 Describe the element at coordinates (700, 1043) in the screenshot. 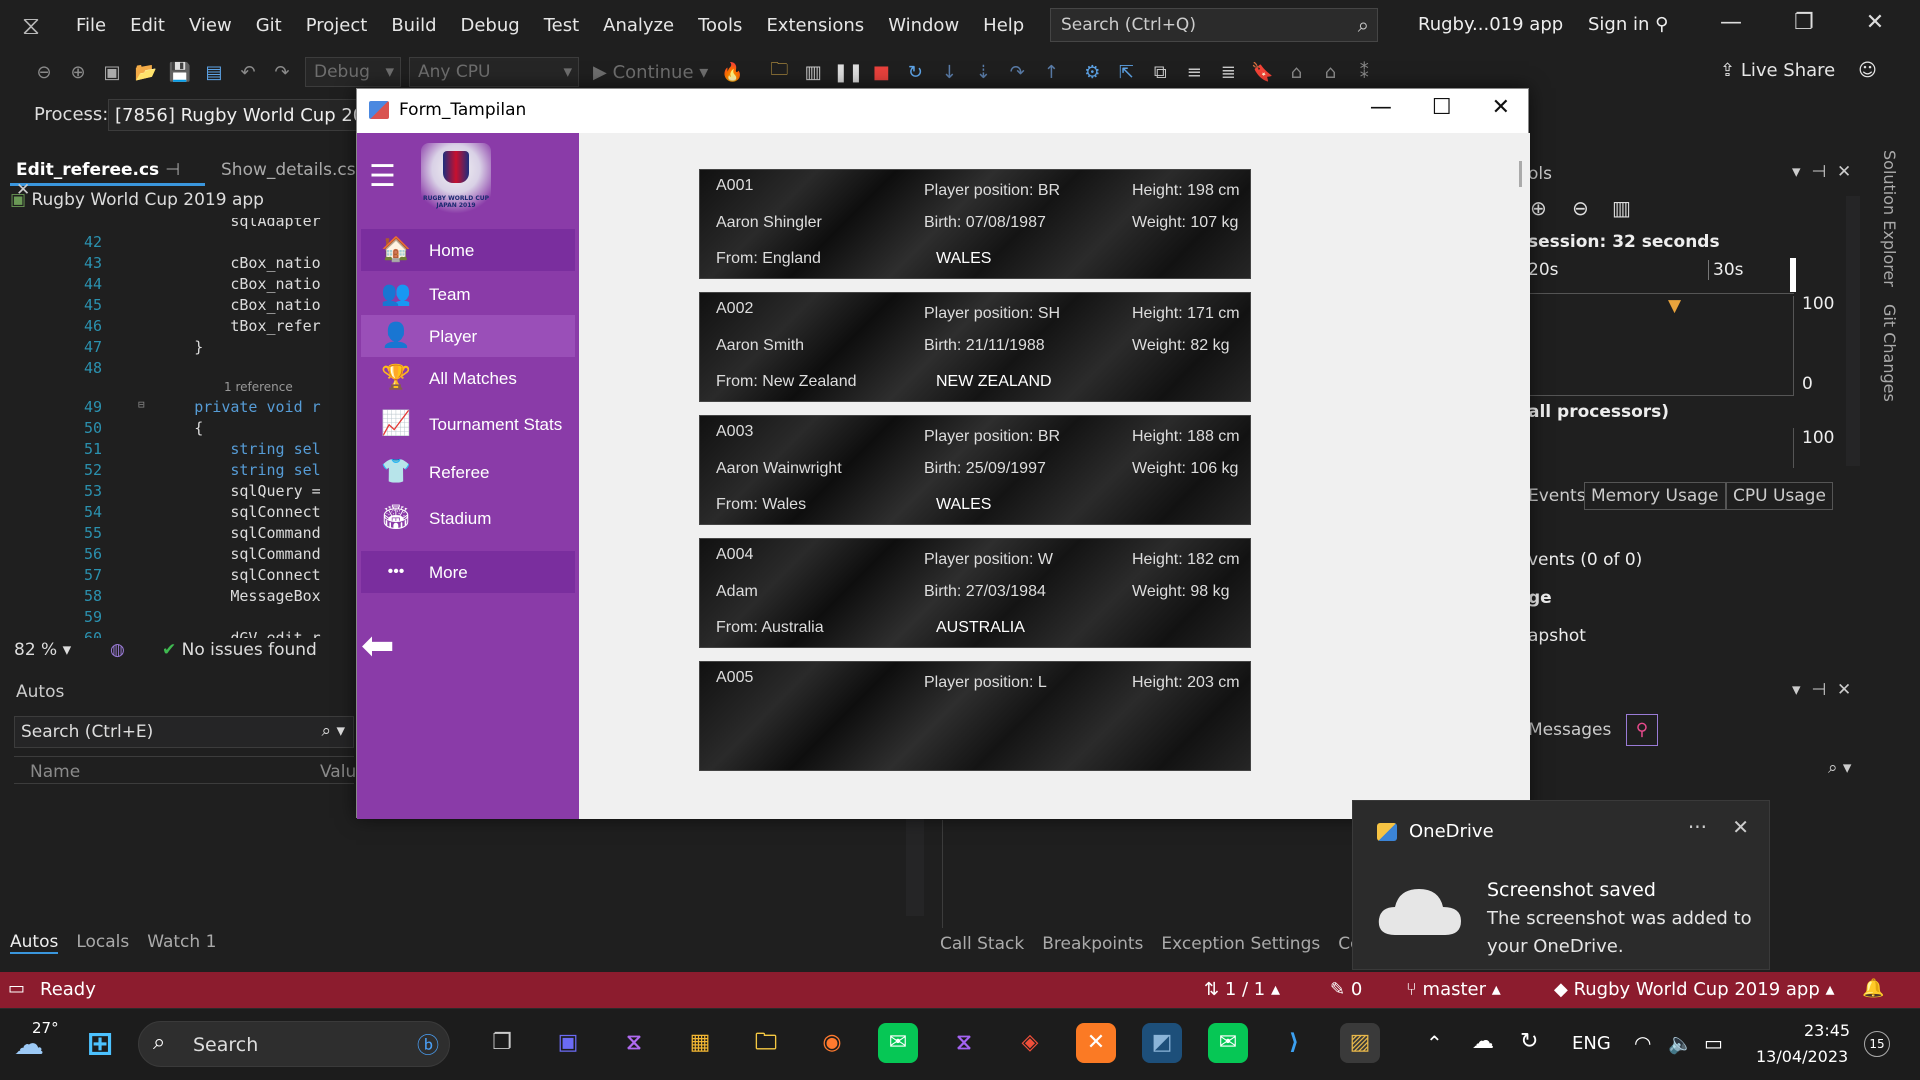

I see `store-icon: ▦` at that location.